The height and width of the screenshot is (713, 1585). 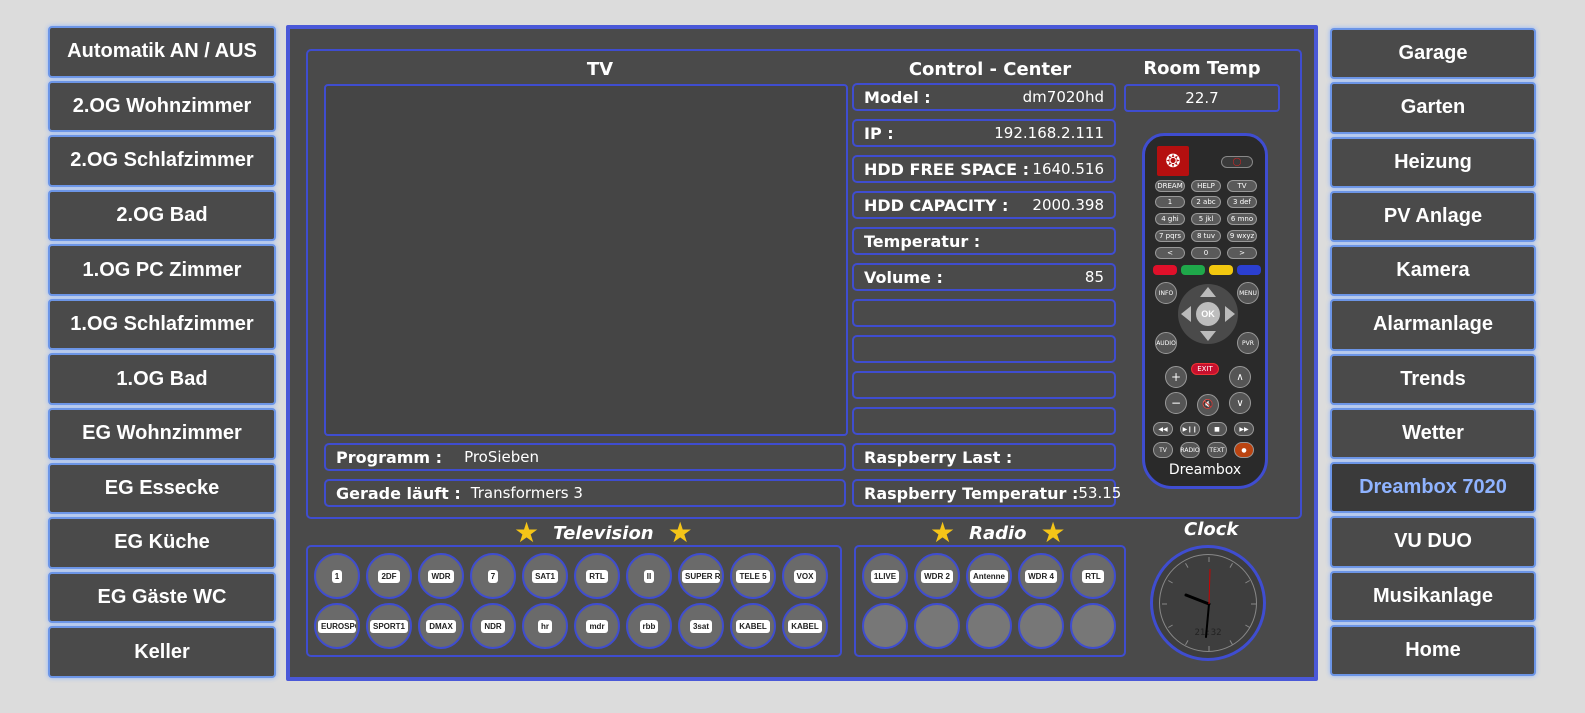 What do you see at coordinates (1433, 325) in the screenshot?
I see `right-nav-alarmanlage: Alarmanlage` at bounding box center [1433, 325].